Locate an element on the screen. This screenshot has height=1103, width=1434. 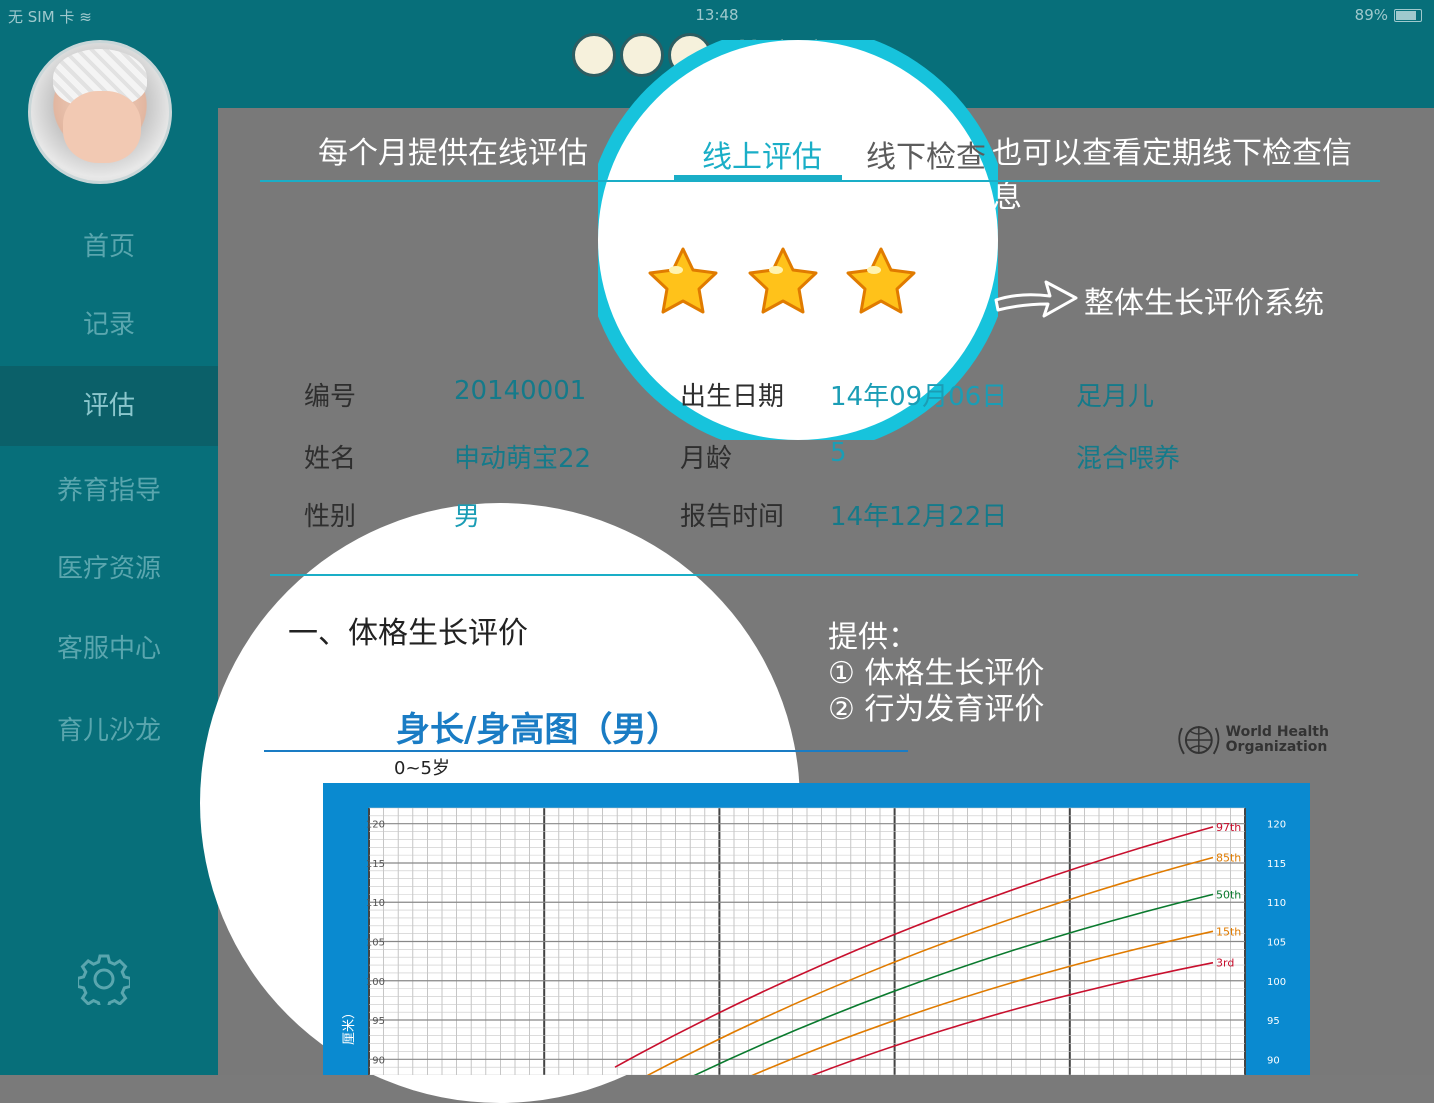
provide-note: 提供： ① 体格生长评价 ② 行为发育评价 is located at coordinates (936, 674).